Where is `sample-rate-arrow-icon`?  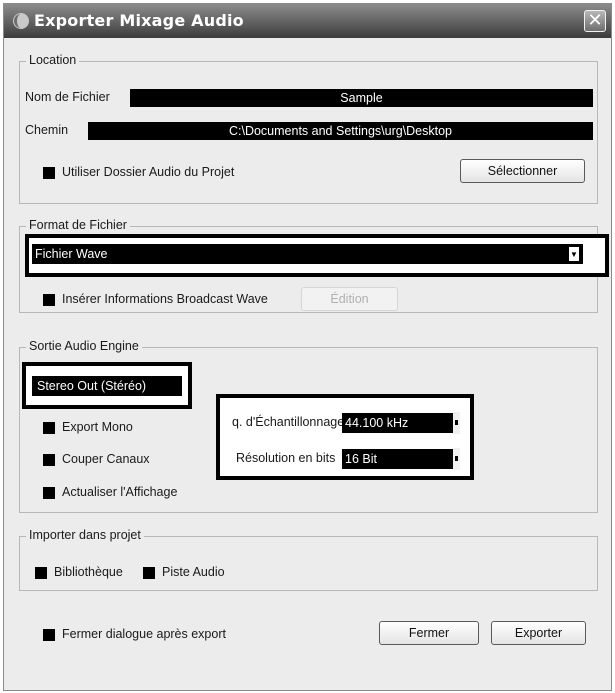
sample-rate-arrow-icon is located at coordinates (456, 423).